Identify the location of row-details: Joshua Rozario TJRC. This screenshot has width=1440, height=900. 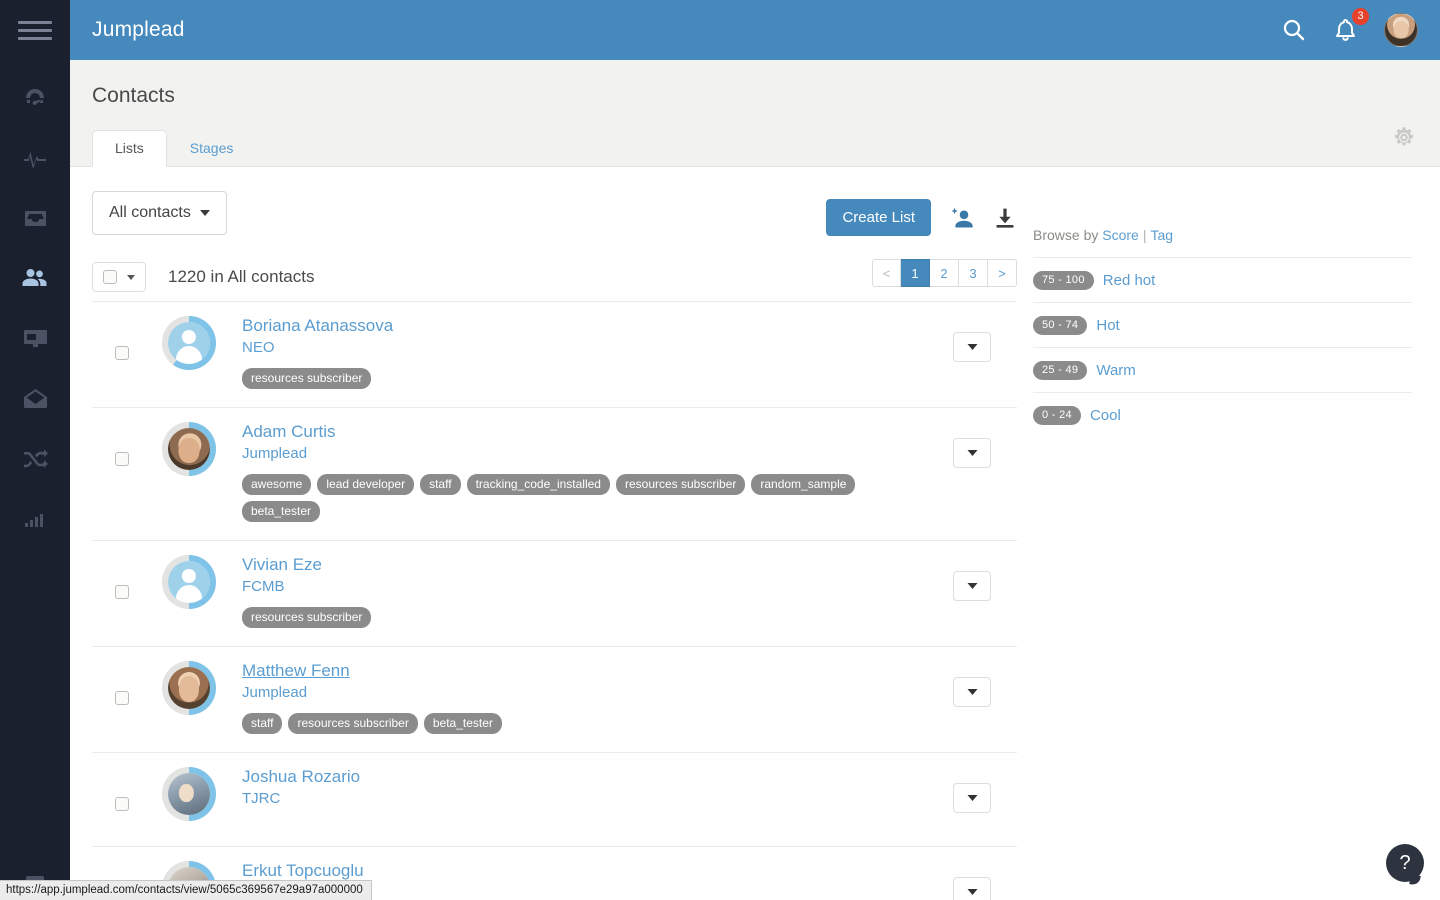
(579, 787).